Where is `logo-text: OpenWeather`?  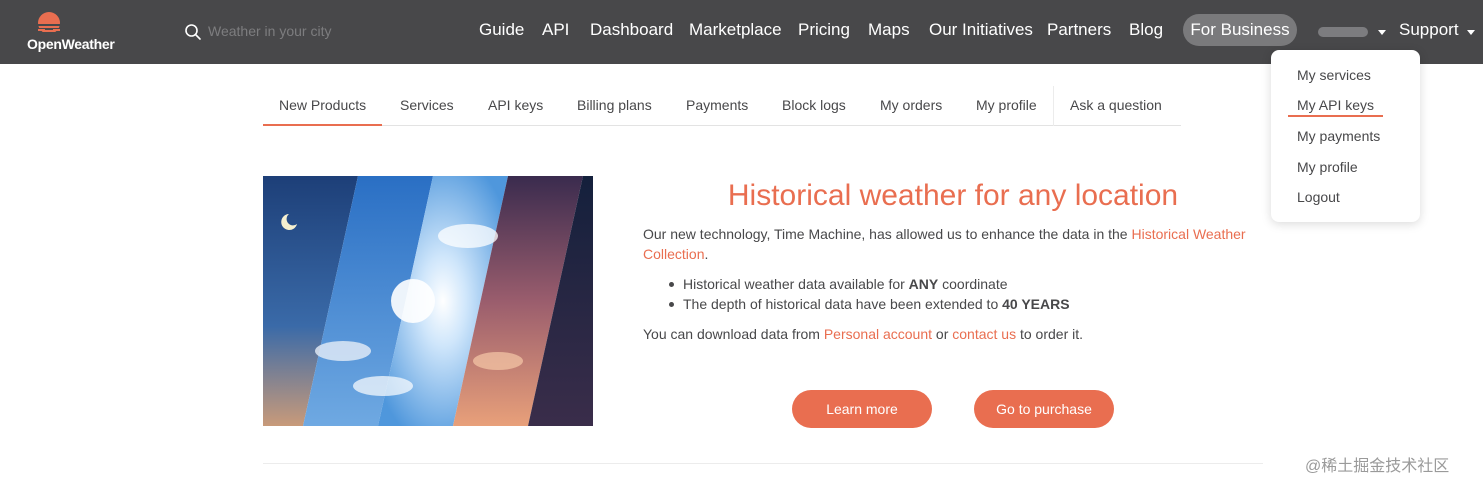
logo-text: OpenWeather is located at coordinates (71, 44).